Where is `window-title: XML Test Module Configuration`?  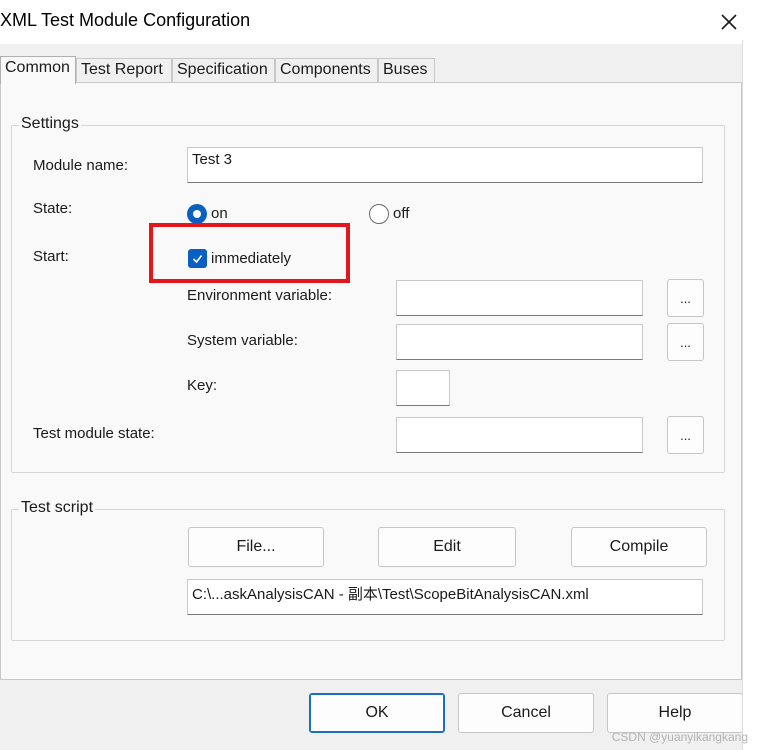
window-title: XML Test Module Configuration is located at coordinates (125, 20).